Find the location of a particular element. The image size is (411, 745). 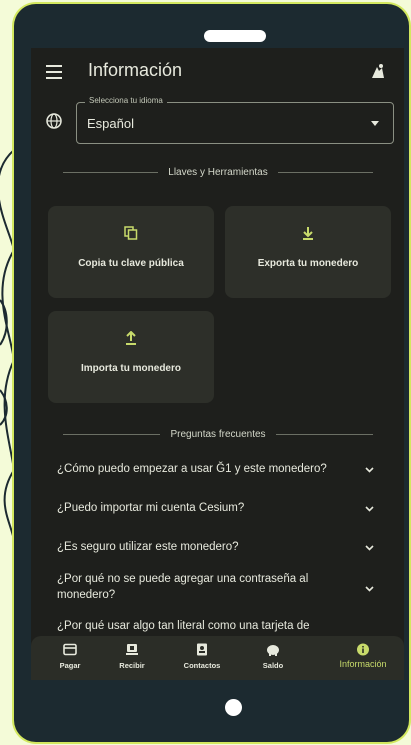

page-title: Información is located at coordinates (135, 70).